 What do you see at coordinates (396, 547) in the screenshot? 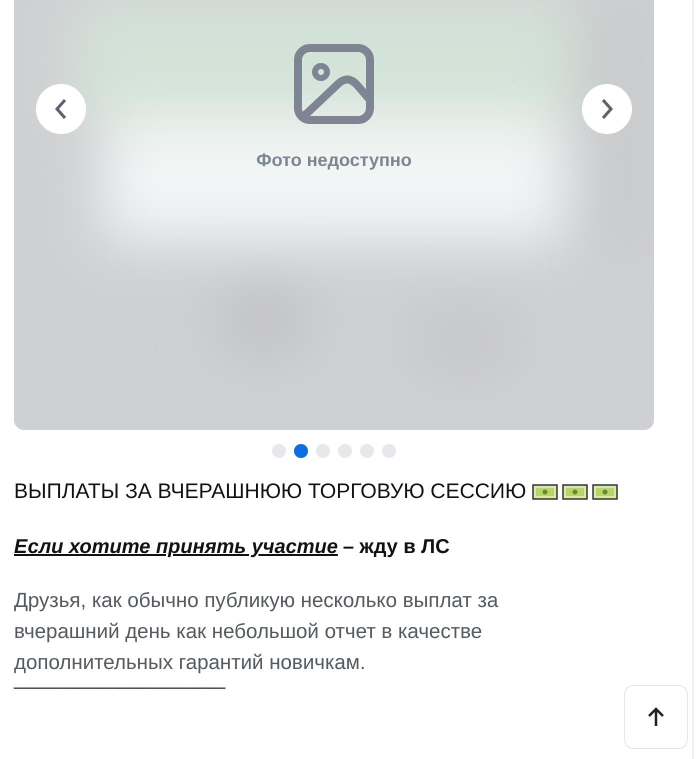
I see `invite-text: – жду в ЛС` at bounding box center [396, 547].